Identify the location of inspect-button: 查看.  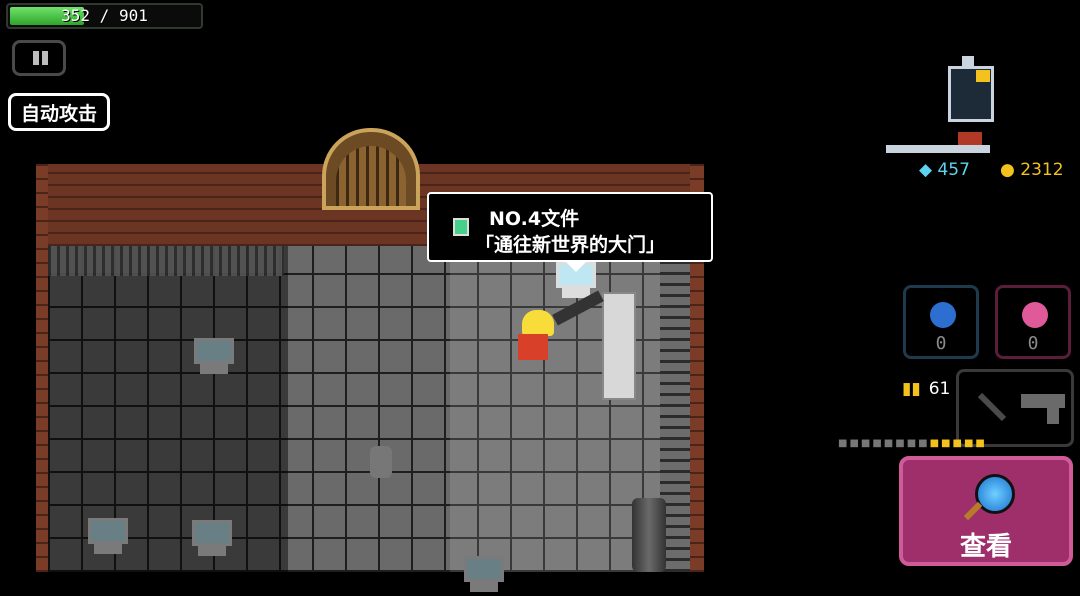
(986, 511).